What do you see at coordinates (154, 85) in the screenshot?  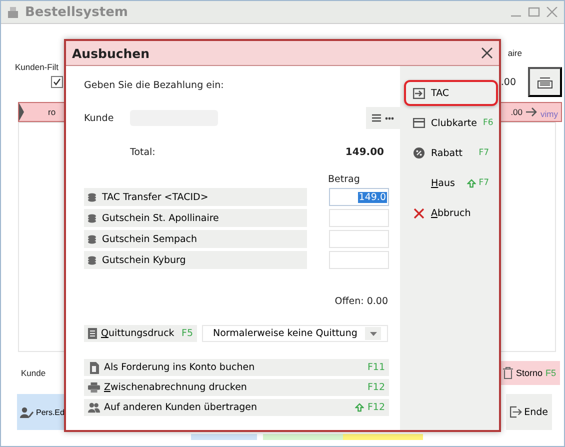 I see `prompt-text: Geben Sie die Bezahlung ein:` at bounding box center [154, 85].